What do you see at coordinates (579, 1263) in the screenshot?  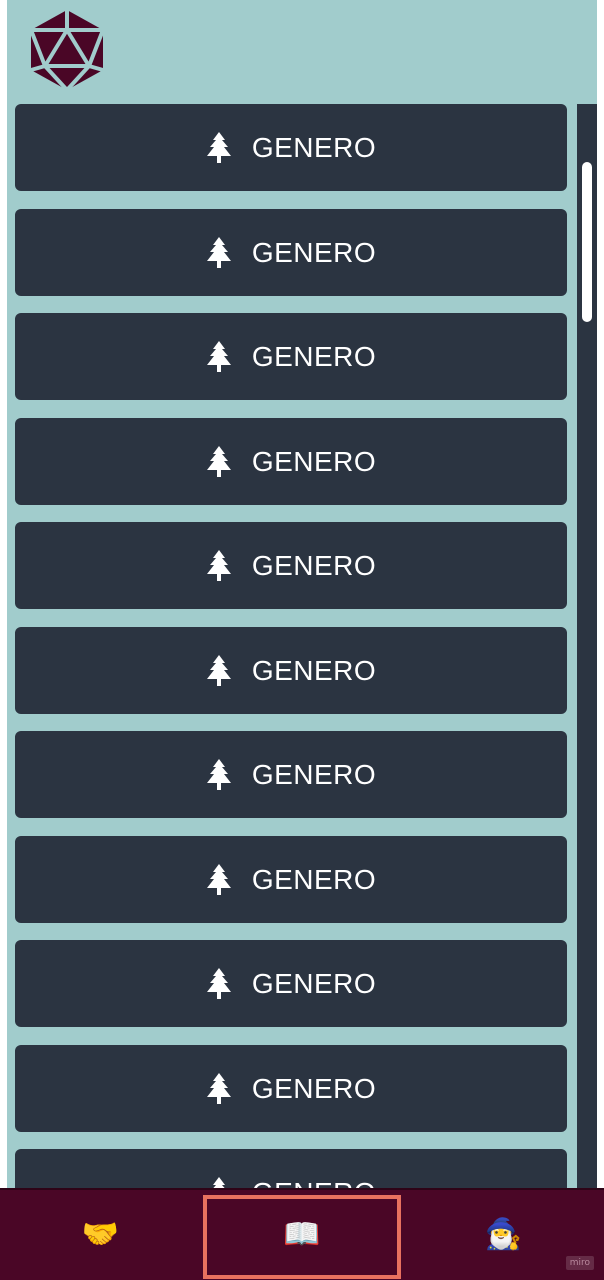 I see `miro-watermark: miro` at bounding box center [579, 1263].